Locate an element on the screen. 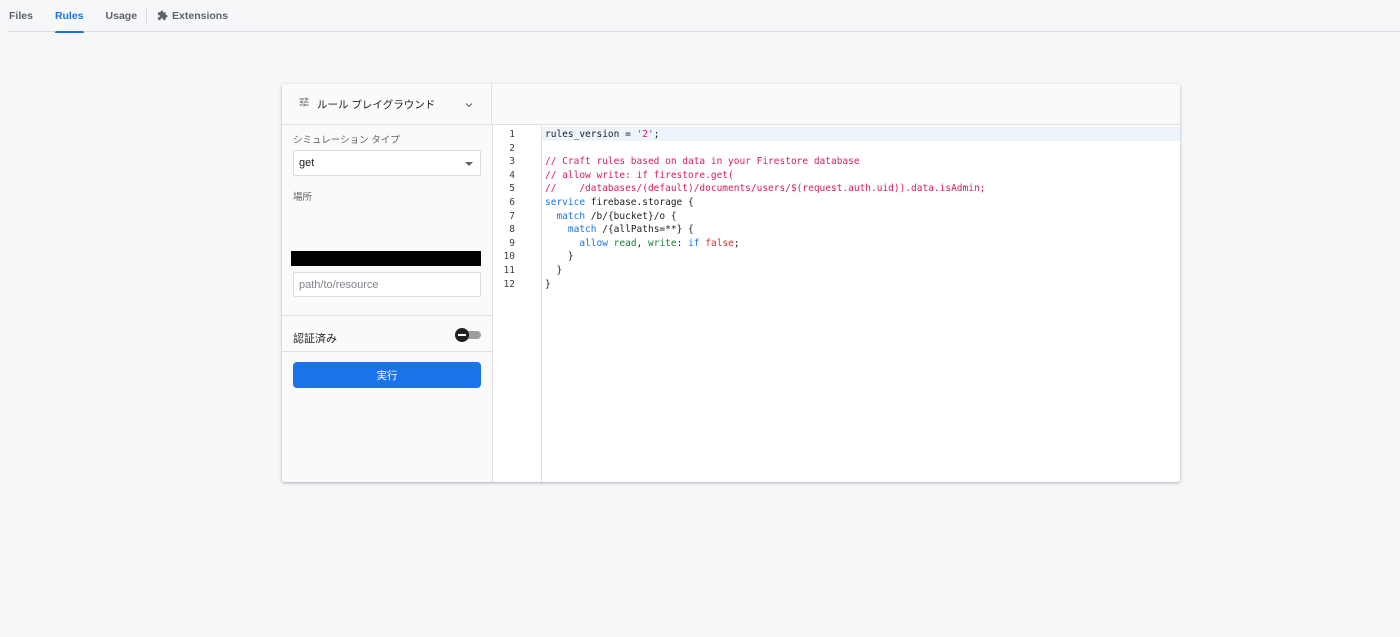 Image resolution: width=1400 pixels, height=637 pixels. line-number: 10 is located at coordinates (509, 257).